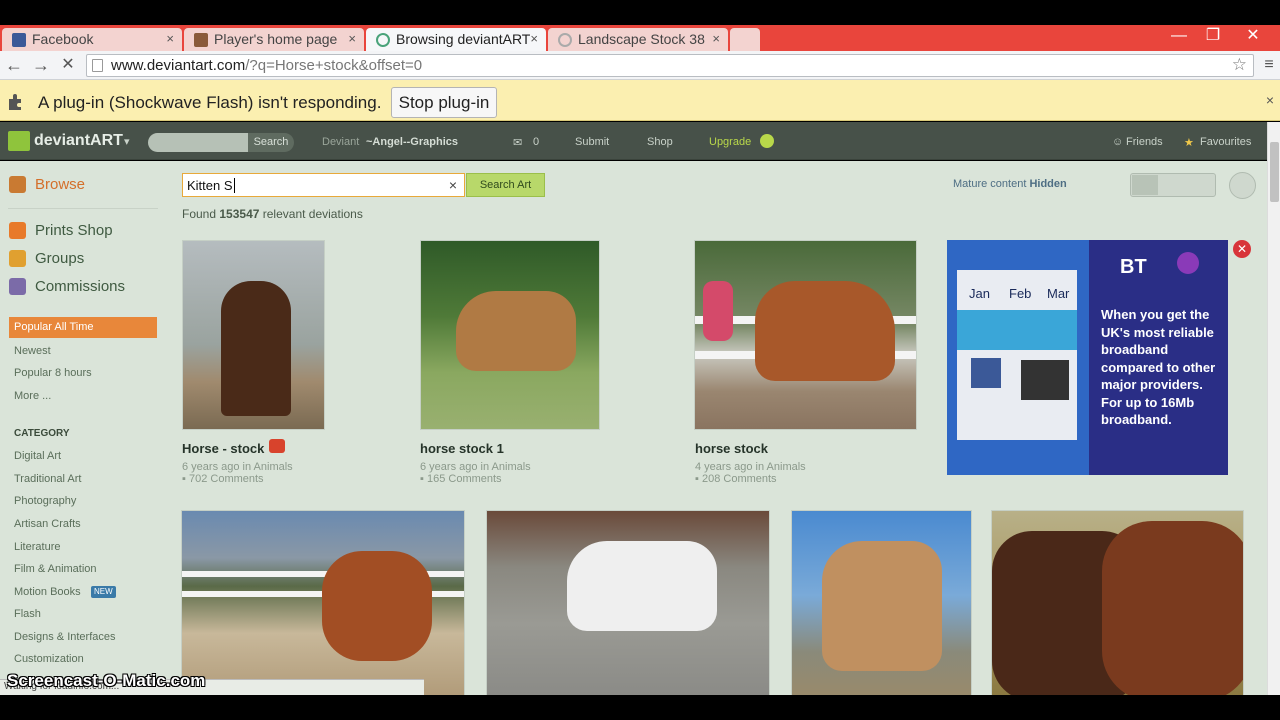  Describe the element at coordinates (334, 65) in the screenshot. I see `url-path: /?q=Horse+stock&offset=0` at that location.